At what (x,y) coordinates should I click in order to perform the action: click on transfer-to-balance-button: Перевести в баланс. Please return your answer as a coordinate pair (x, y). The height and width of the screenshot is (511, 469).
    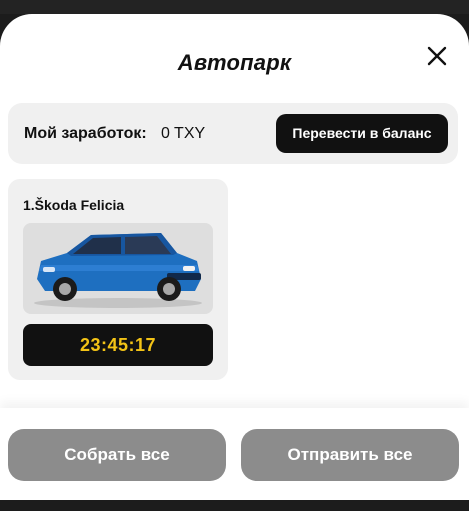
    Looking at the image, I should click on (362, 133).